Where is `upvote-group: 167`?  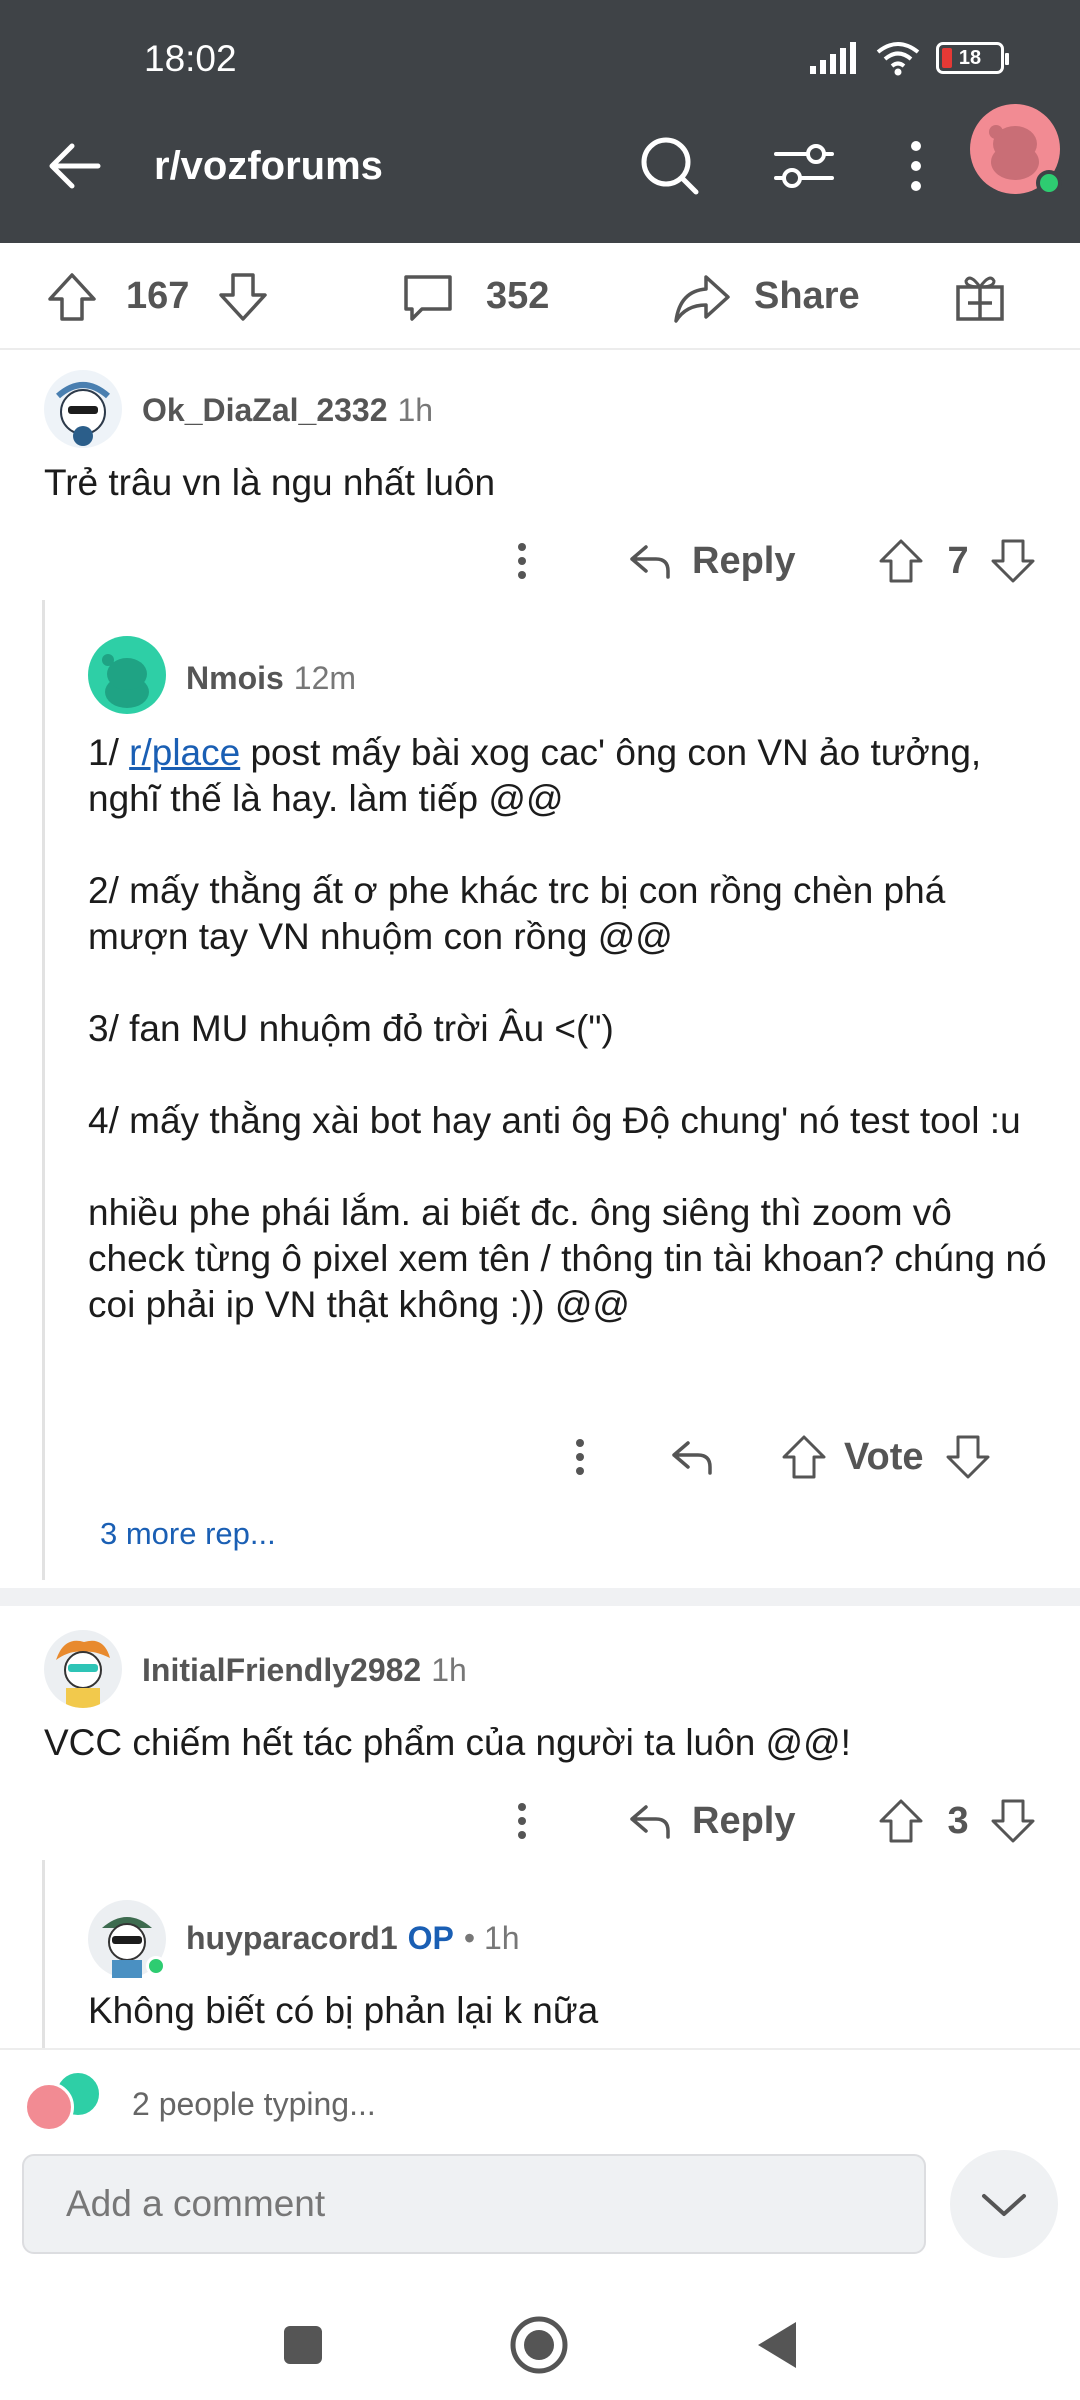
upvote-group: 167 is located at coordinates (157, 296).